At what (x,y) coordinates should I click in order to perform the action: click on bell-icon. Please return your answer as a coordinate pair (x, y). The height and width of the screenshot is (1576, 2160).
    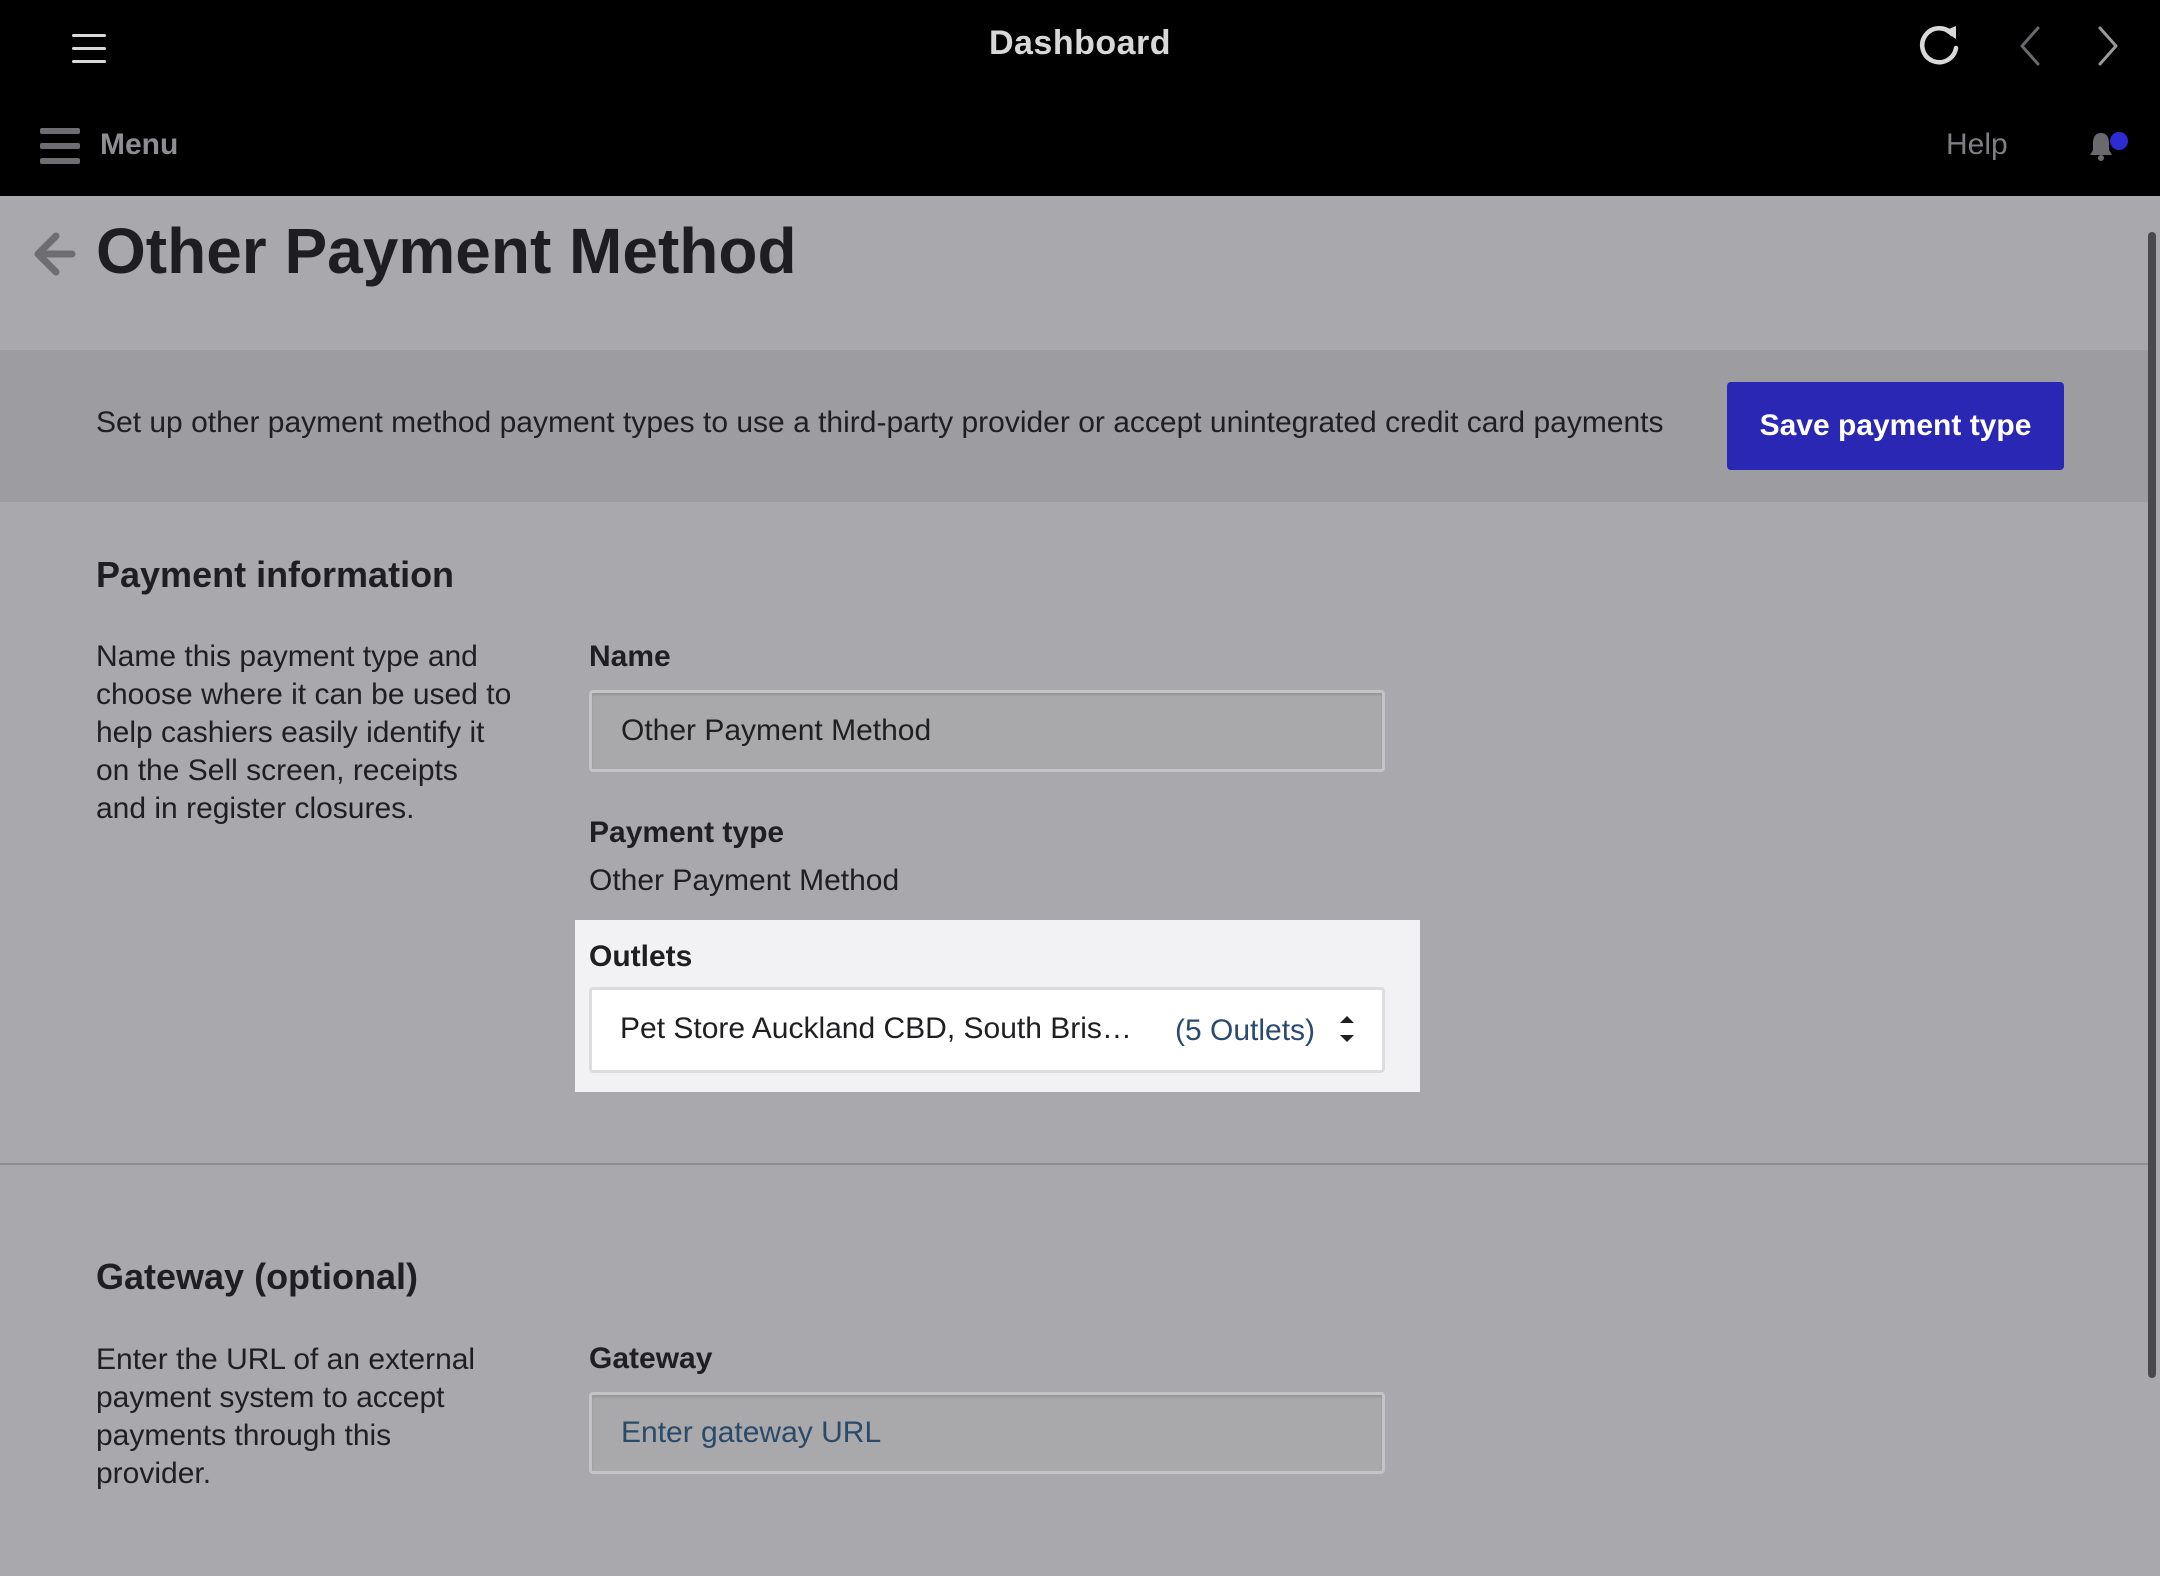
    Looking at the image, I should click on (2101, 146).